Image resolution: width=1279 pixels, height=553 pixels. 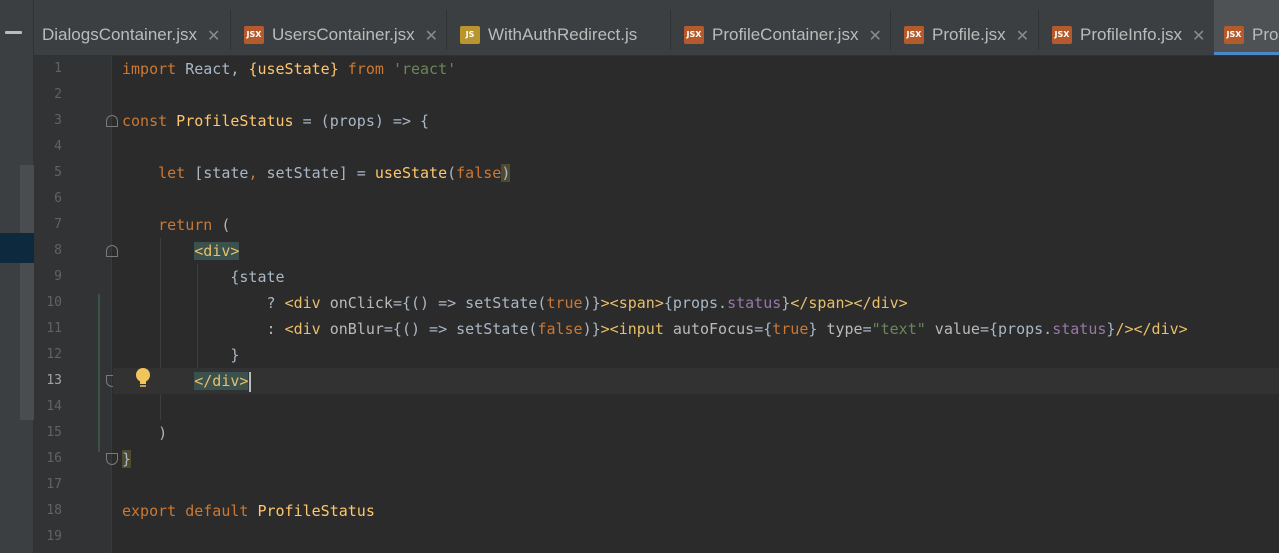 What do you see at coordinates (27, 292) in the screenshot?
I see `structure-panel-handle` at bounding box center [27, 292].